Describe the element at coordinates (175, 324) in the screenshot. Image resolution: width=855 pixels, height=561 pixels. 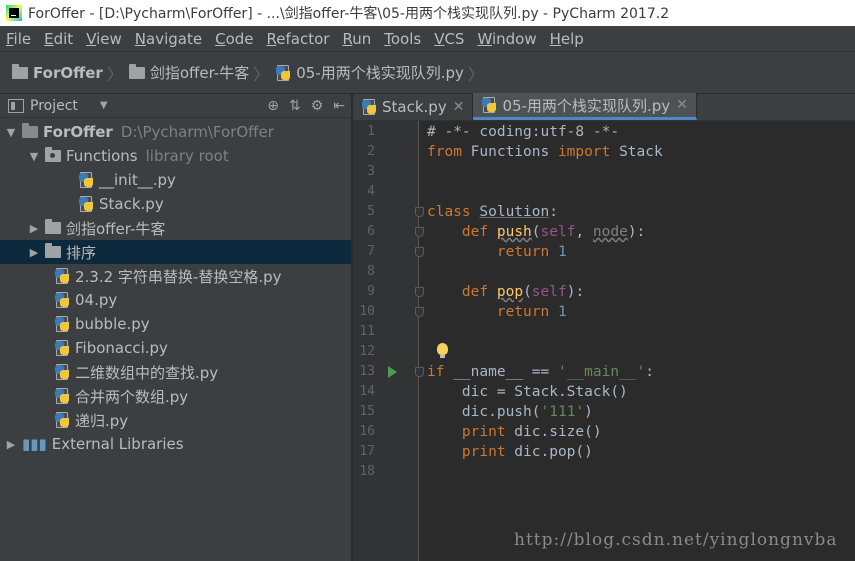
I see `tree-item-file: bubble.py` at that location.